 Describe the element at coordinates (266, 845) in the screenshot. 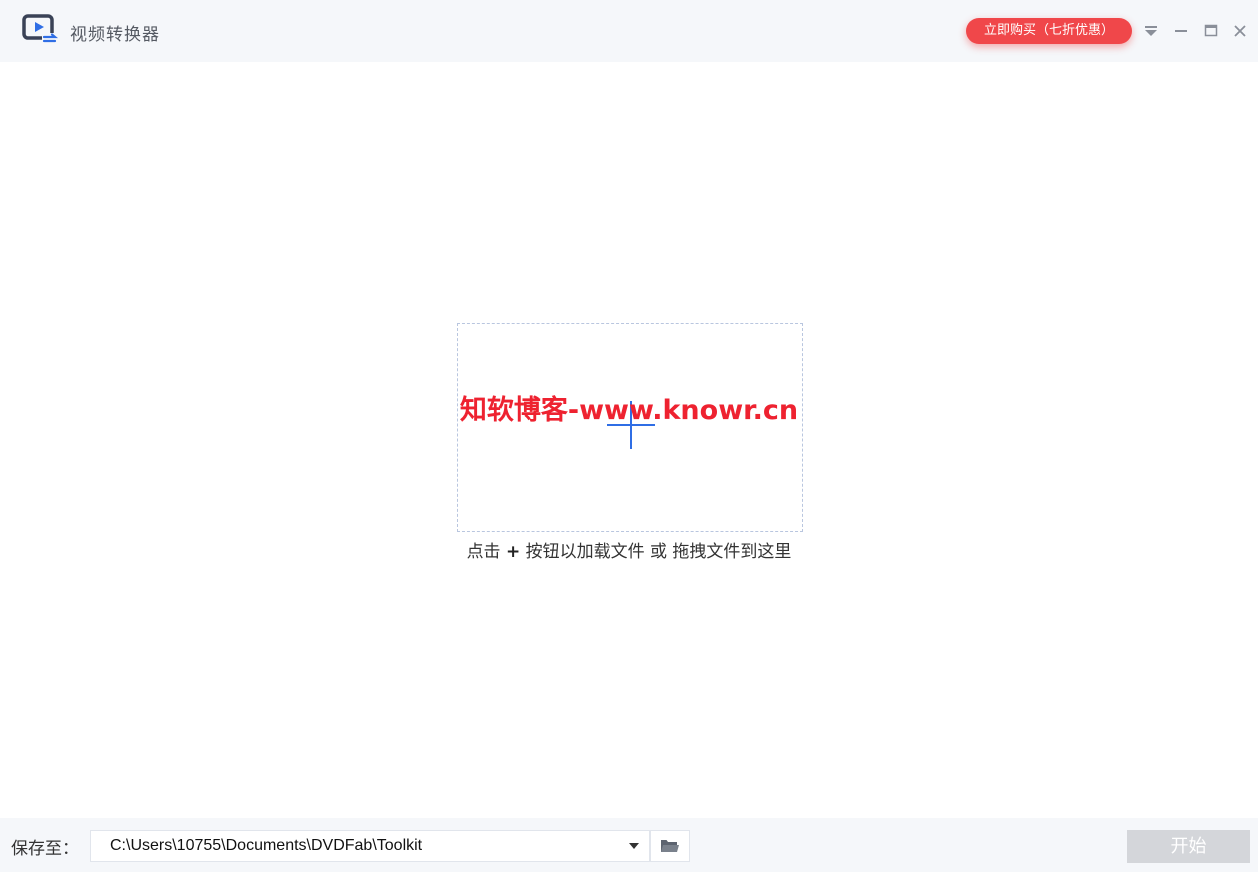

I see `output-path-value: C:\Users\10755\Documents\DVDFab\Toolkit` at that location.